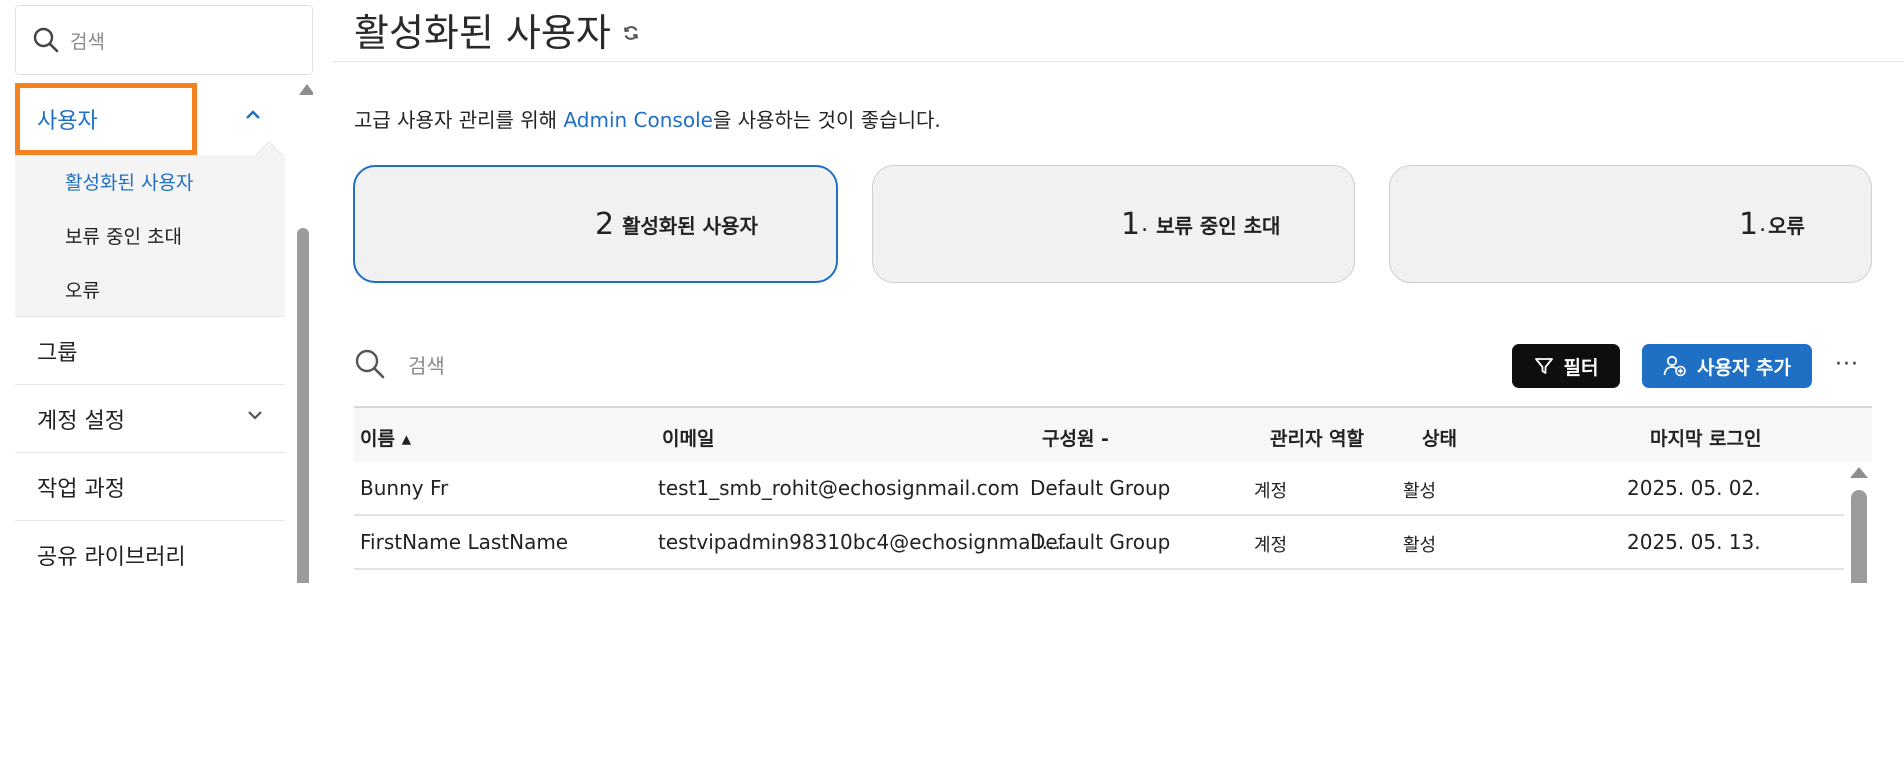  Describe the element at coordinates (1674, 366) in the screenshot. I see `add-user-icon` at that location.